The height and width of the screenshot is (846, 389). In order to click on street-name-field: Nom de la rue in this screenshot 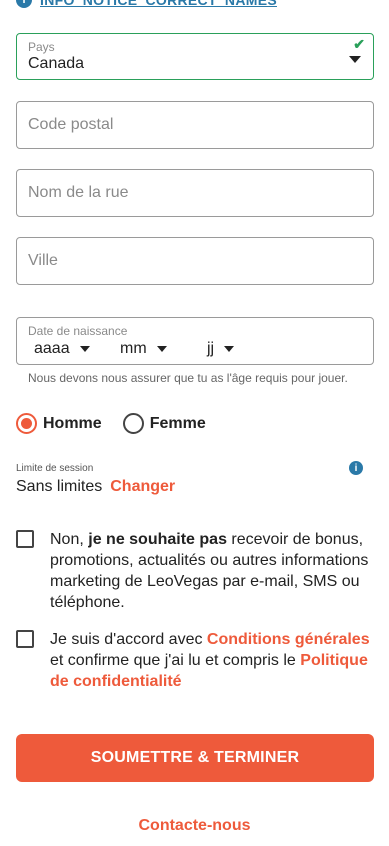, I will do `click(195, 193)`.